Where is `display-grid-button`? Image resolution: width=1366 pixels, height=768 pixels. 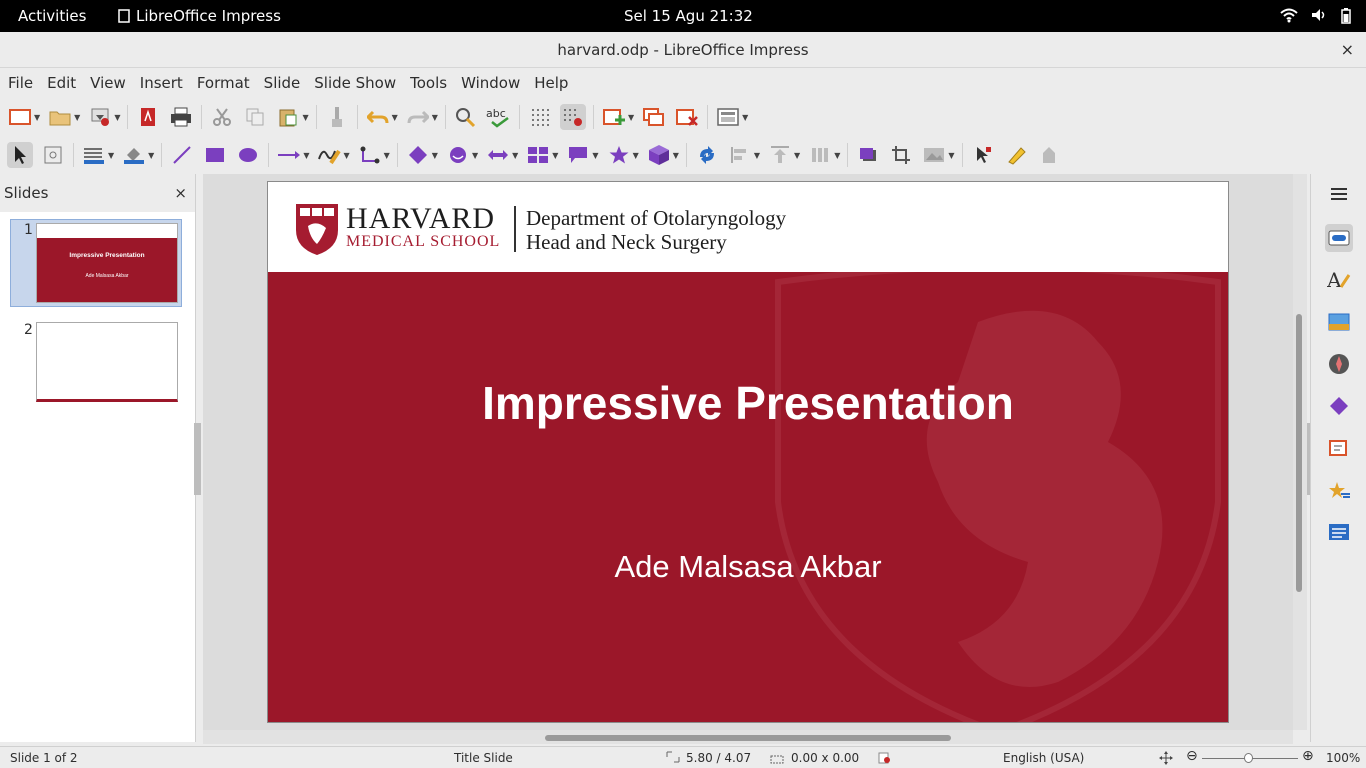 display-grid-button is located at coordinates (540, 117).